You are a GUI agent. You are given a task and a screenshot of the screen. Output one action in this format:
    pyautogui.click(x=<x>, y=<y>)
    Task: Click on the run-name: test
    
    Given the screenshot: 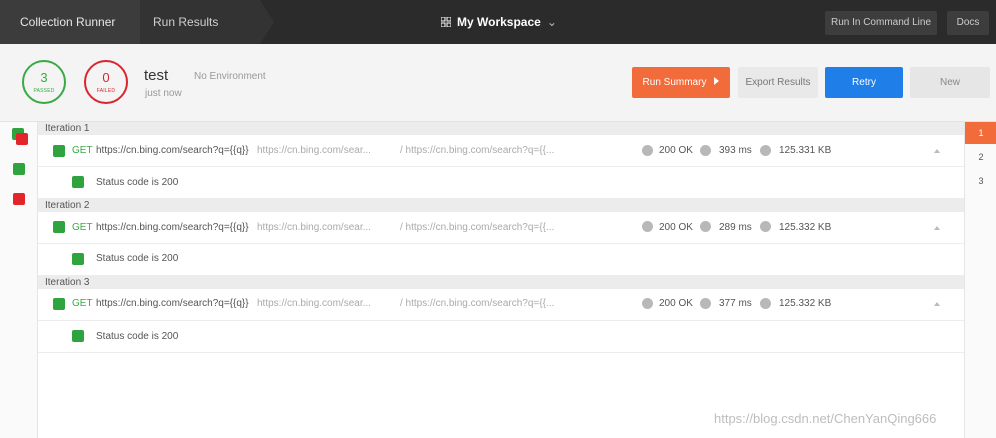 What is the action you would take?
    pyautogui.click(x=156, y=75)
    